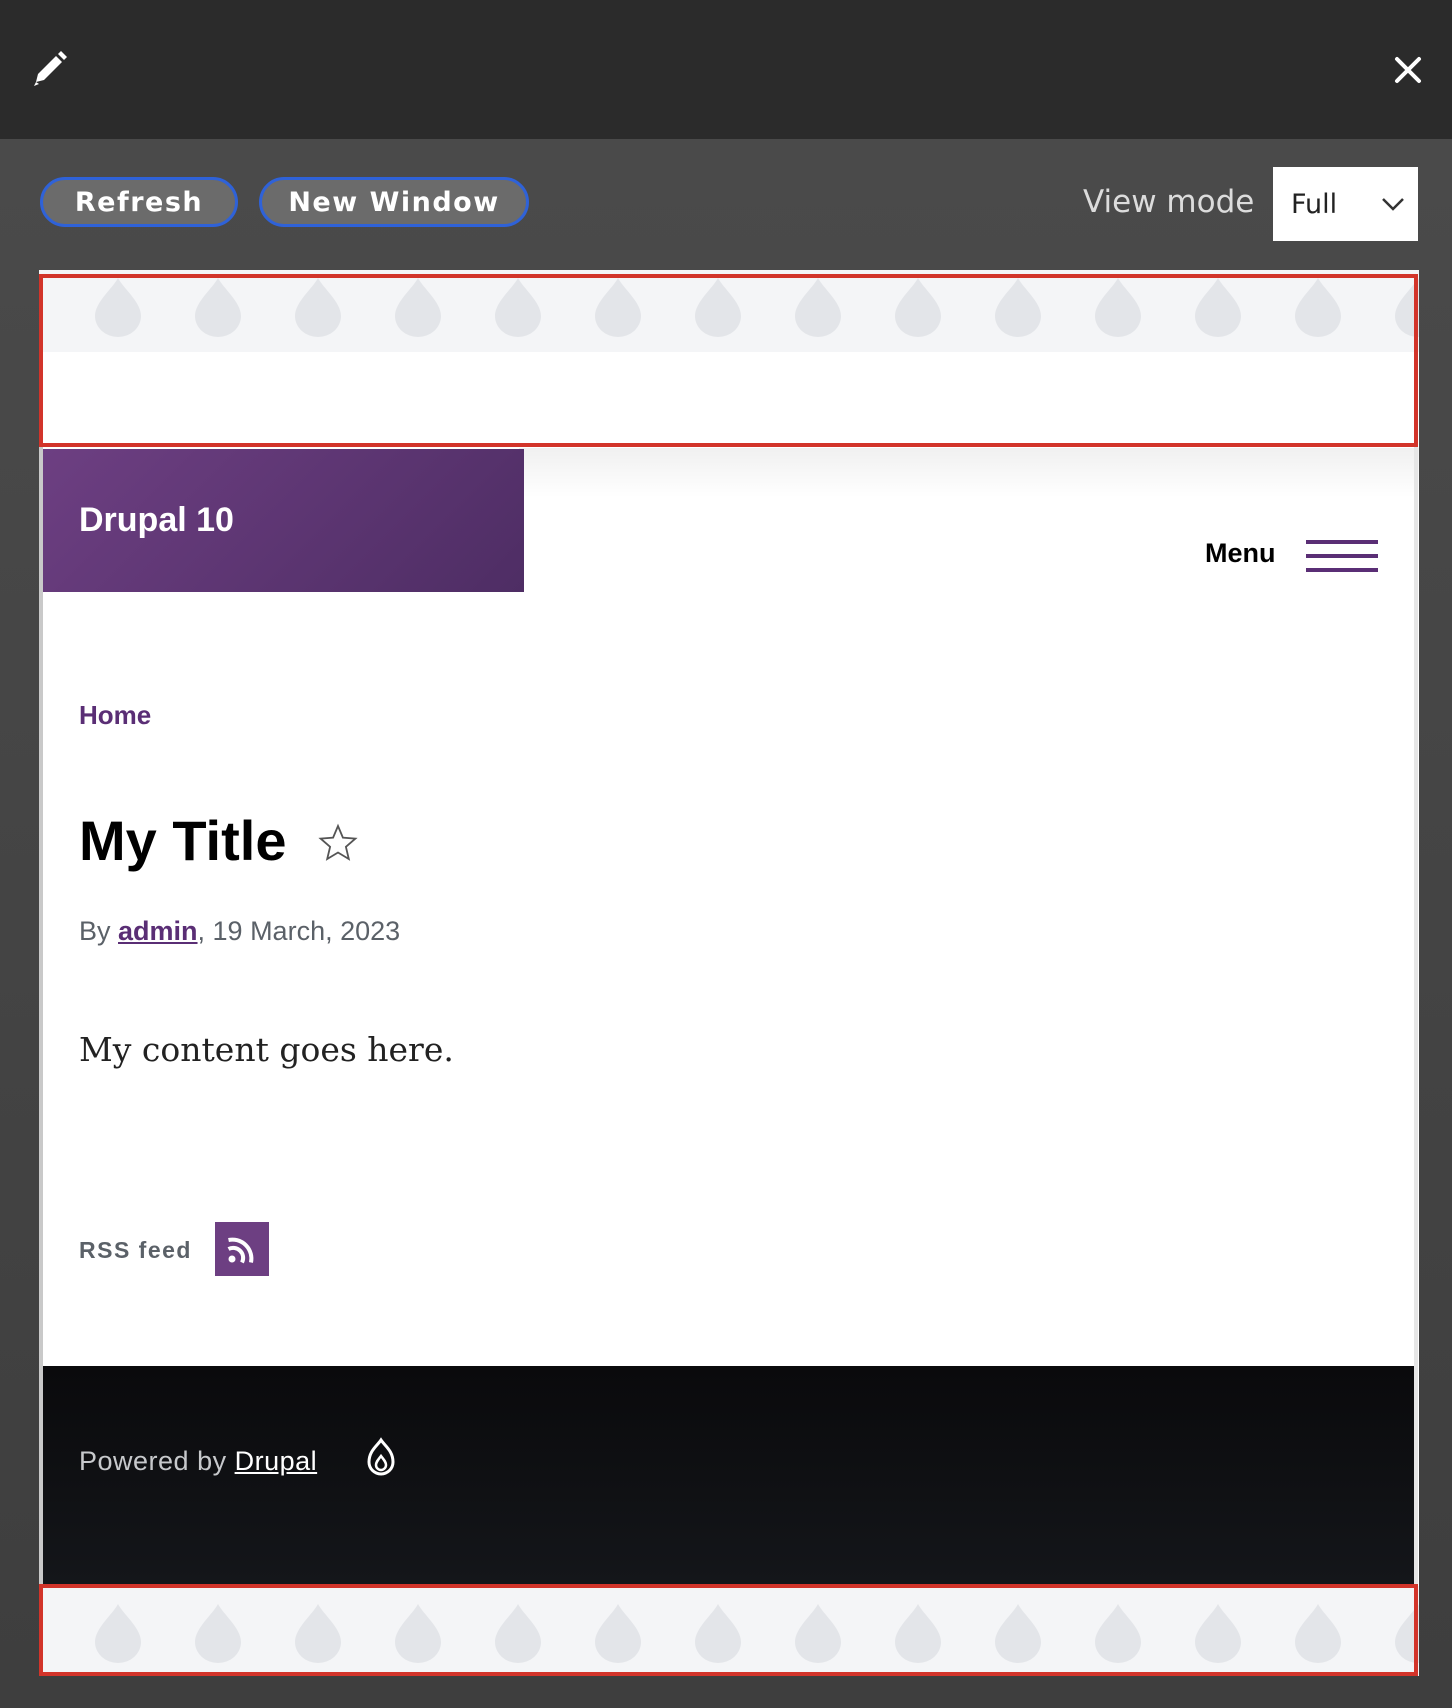 This screenshot has height=1708, width=1452. I want to click on star-icon, so click(338, 843).